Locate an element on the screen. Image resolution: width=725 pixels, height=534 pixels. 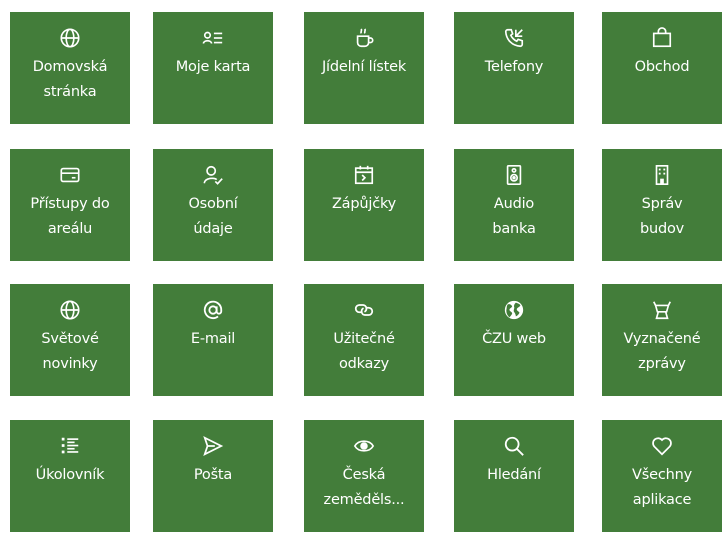
app-tile: Telefony is located at coordinates (514, 68).